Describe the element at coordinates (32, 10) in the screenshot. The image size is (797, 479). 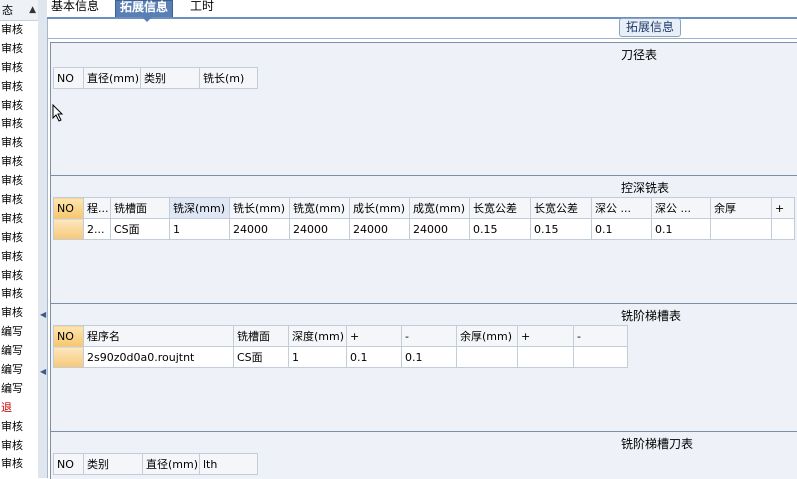
I see `sort-up-icon: ▲` at that location.